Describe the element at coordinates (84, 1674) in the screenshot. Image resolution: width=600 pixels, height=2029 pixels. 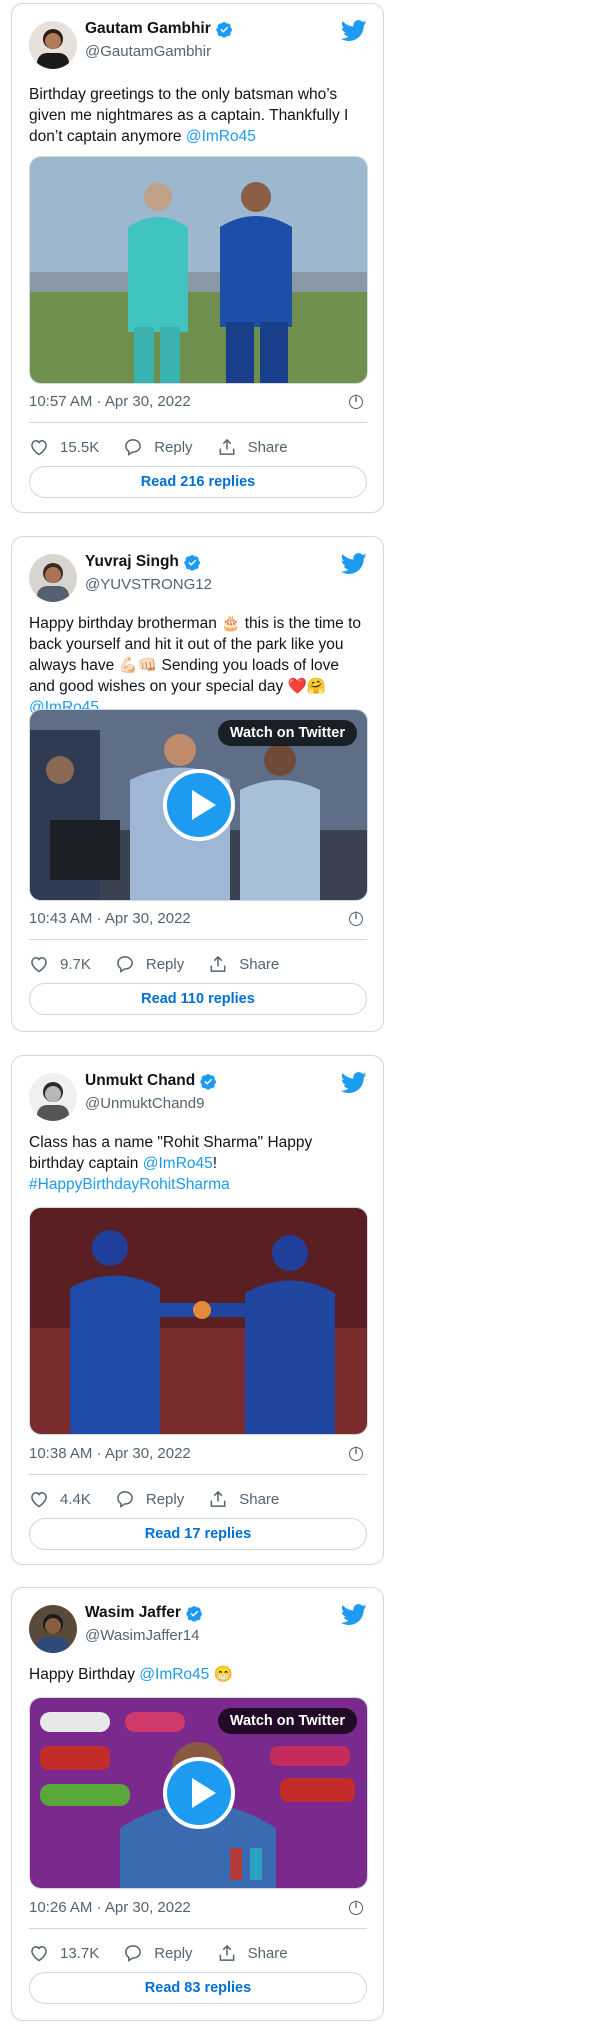
I see `tweet-body: Happy Birthday` at that location.